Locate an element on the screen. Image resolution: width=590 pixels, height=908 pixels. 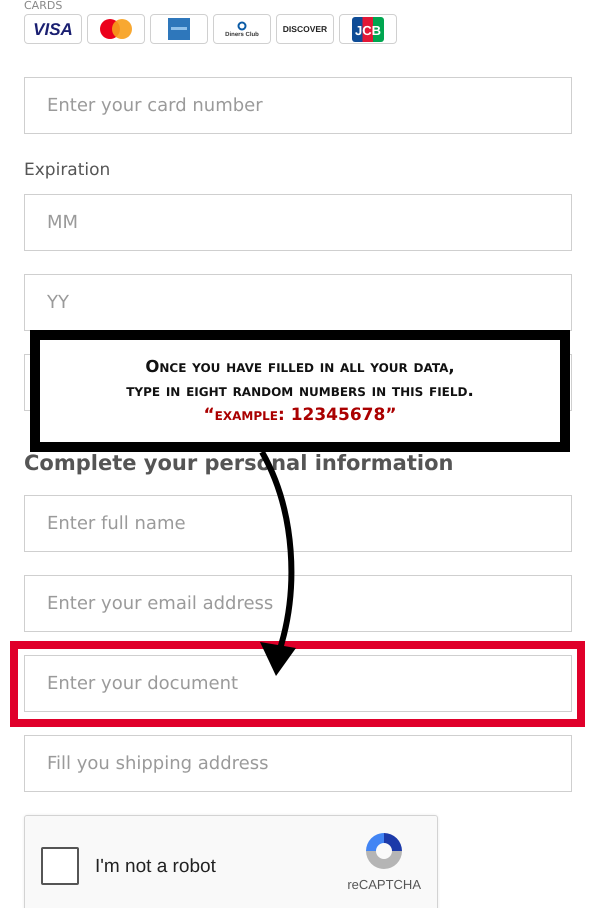
visa-logo: VISA is located at coordinates (53, 29).